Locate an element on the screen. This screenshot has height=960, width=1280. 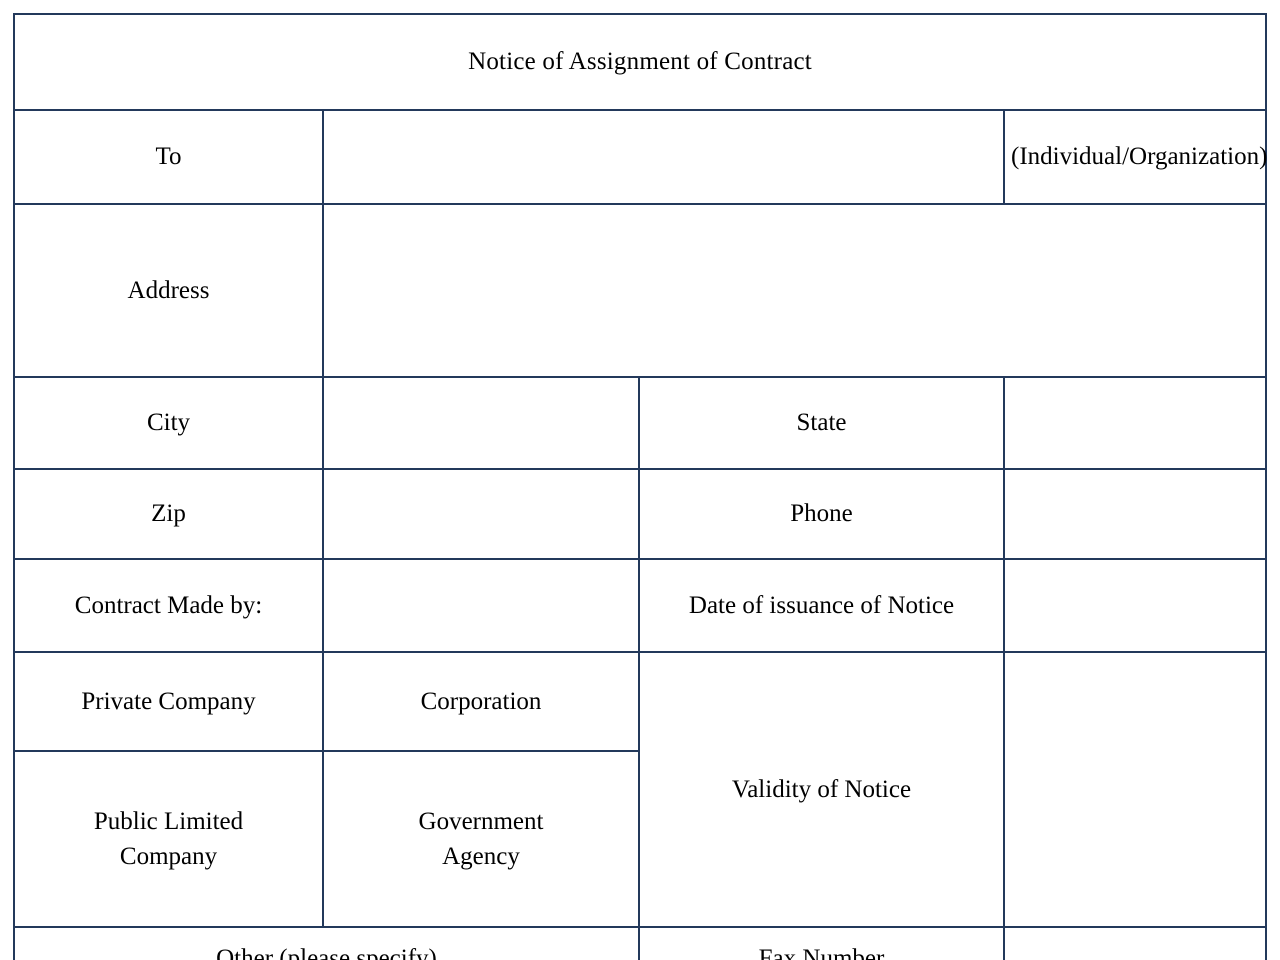
contract-made-by-input is located at coordinates (481, 605).